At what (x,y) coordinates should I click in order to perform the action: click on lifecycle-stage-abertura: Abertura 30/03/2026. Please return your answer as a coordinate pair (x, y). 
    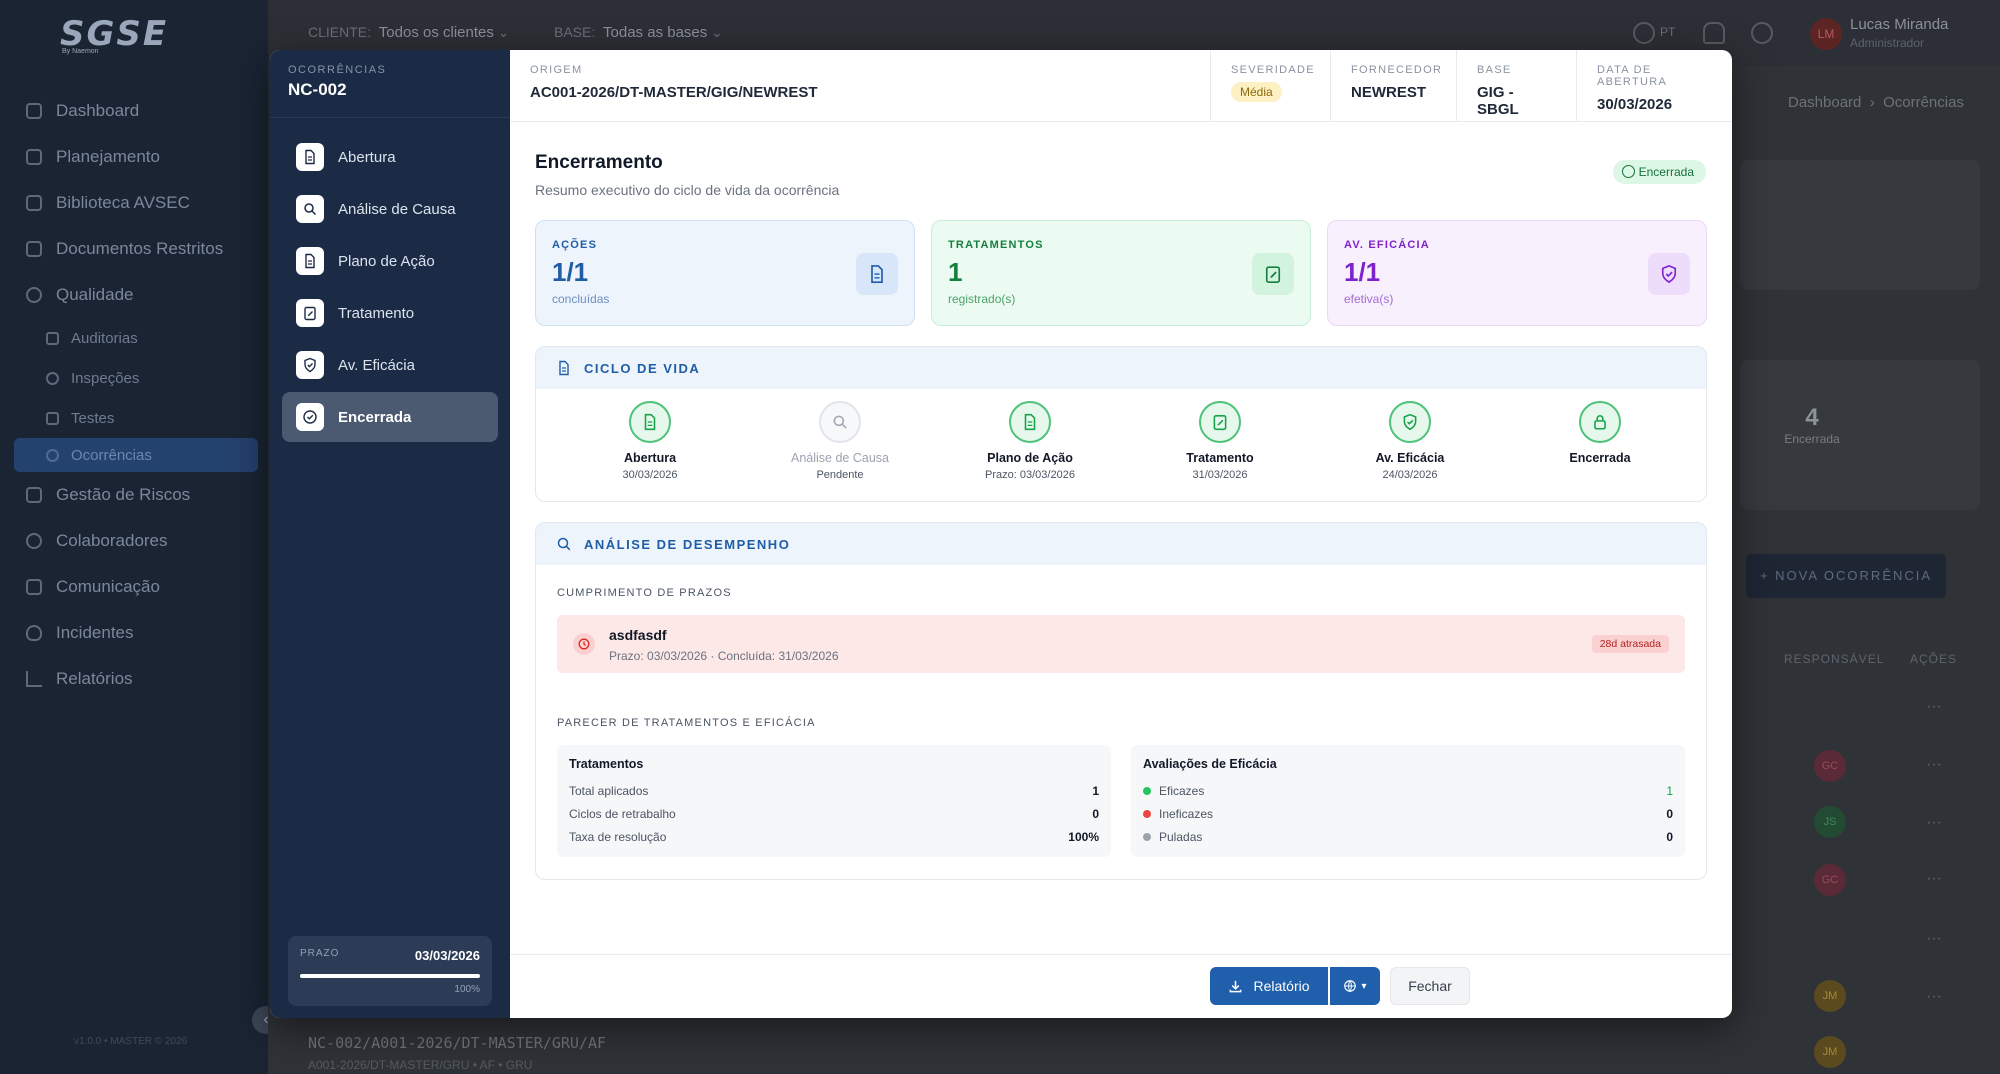
    Looking at the image, I should click on (650, 441).